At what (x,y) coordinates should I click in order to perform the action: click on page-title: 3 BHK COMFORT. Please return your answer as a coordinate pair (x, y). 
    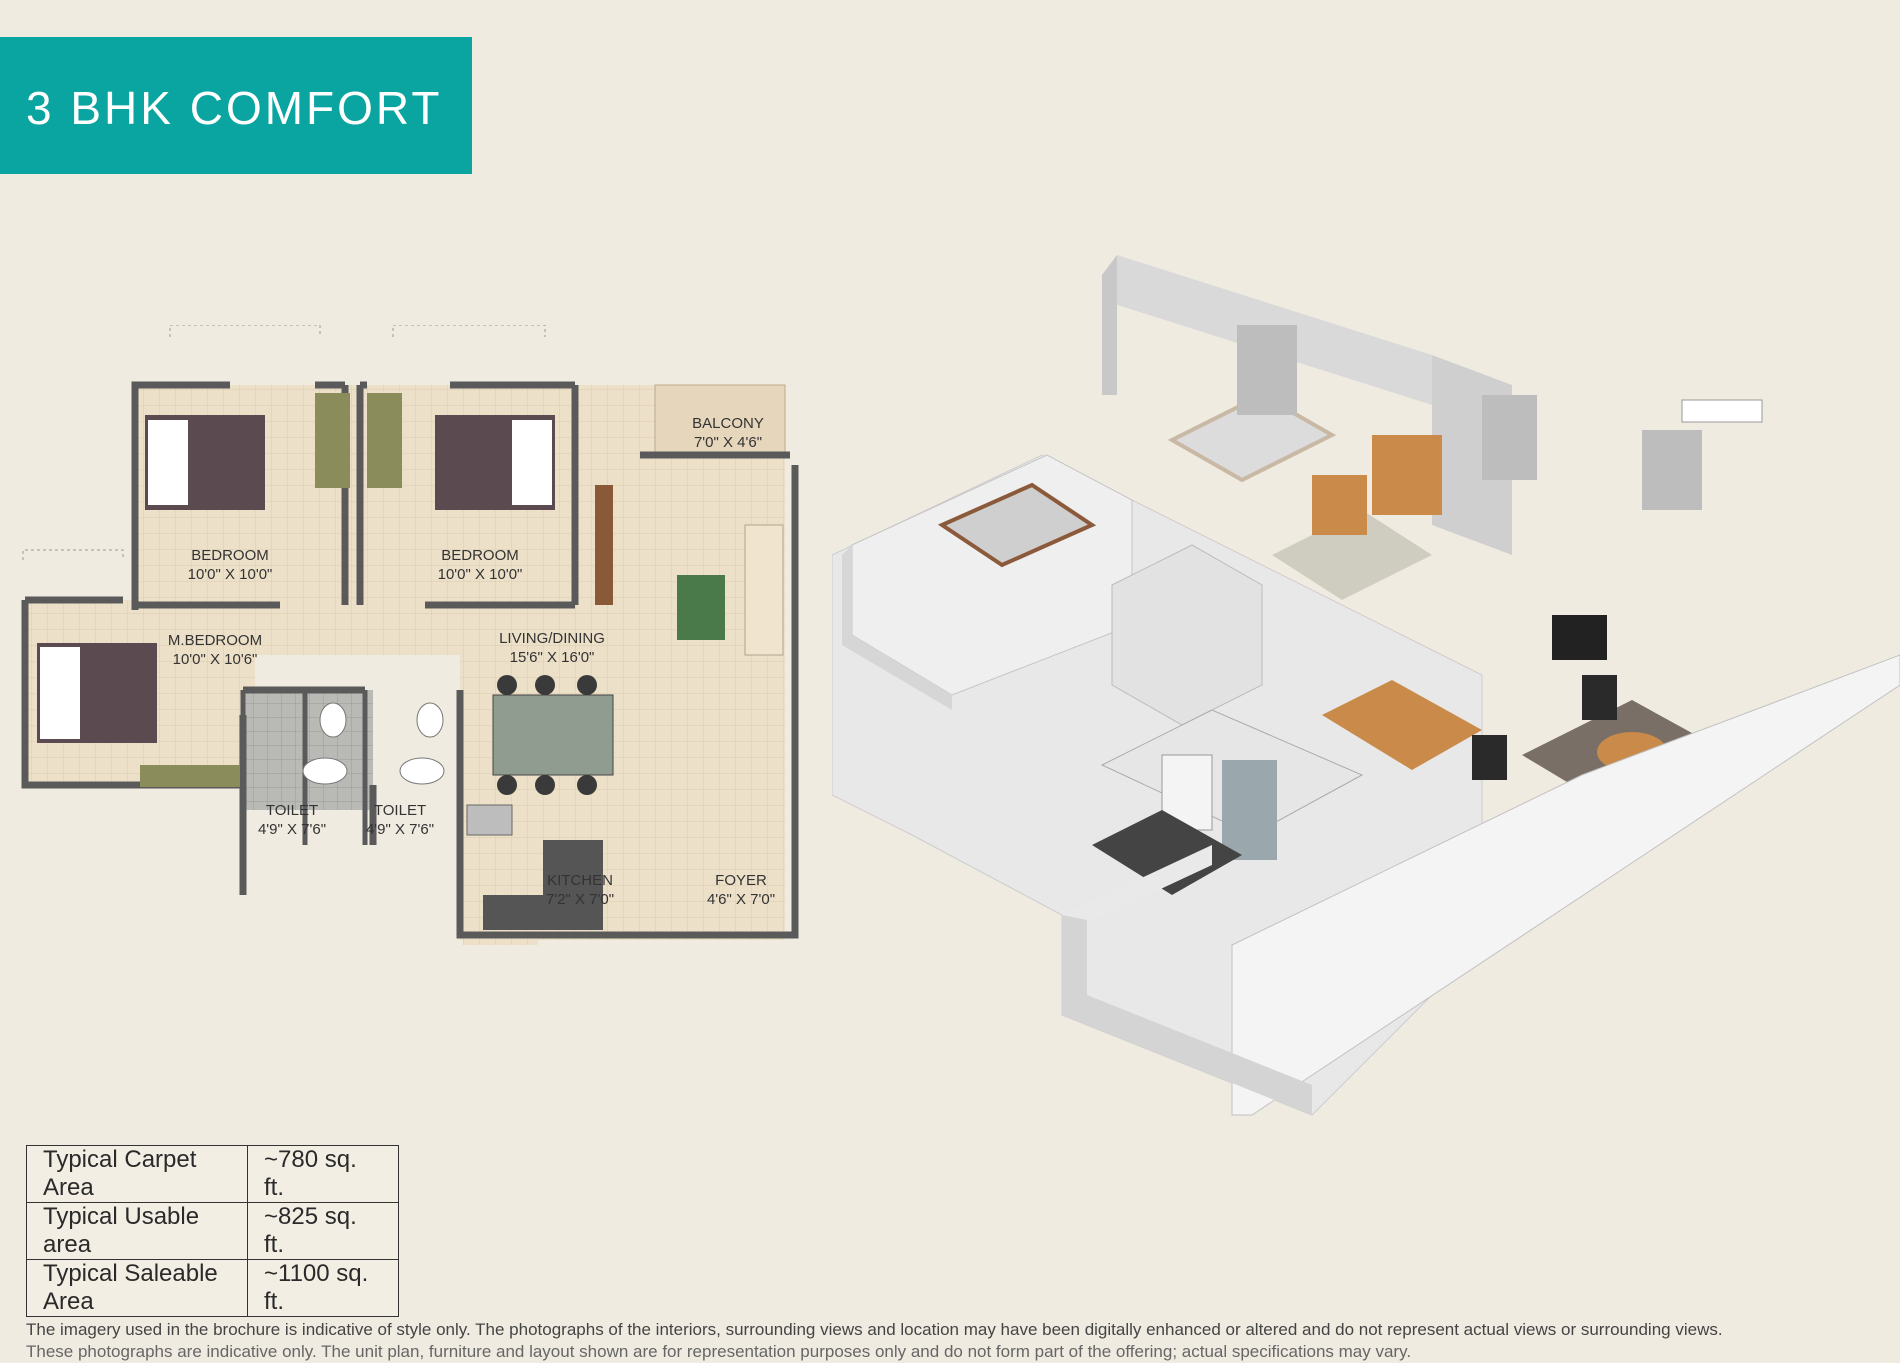
    Looking at the image, I should click on (234, 108).